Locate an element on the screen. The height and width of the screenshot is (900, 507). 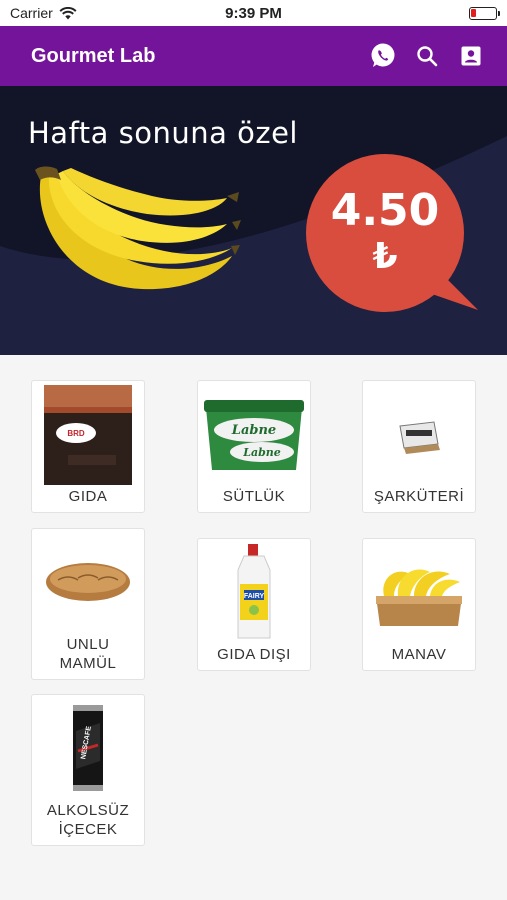
price-value: 4.50 is located at coordinates (385, 211).